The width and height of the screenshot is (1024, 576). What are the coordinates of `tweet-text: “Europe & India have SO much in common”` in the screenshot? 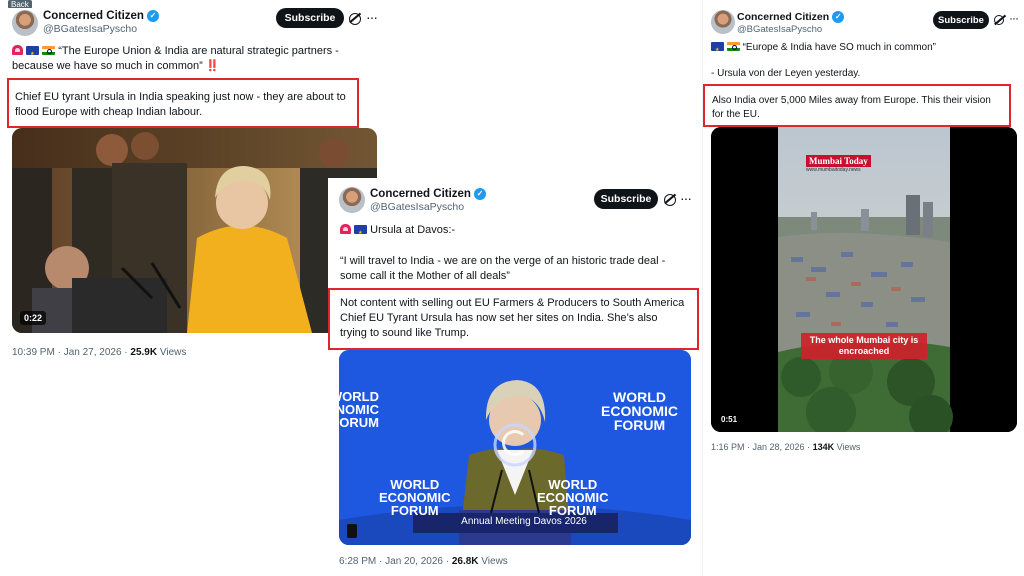 It's located at (861, 49).